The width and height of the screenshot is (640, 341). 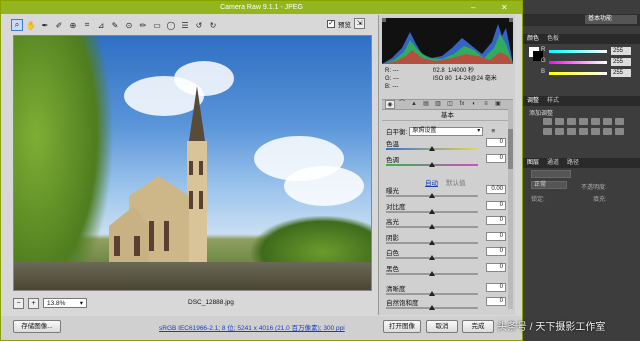 I want to click on tab-layers: 图层, so click(x=533, y=163).